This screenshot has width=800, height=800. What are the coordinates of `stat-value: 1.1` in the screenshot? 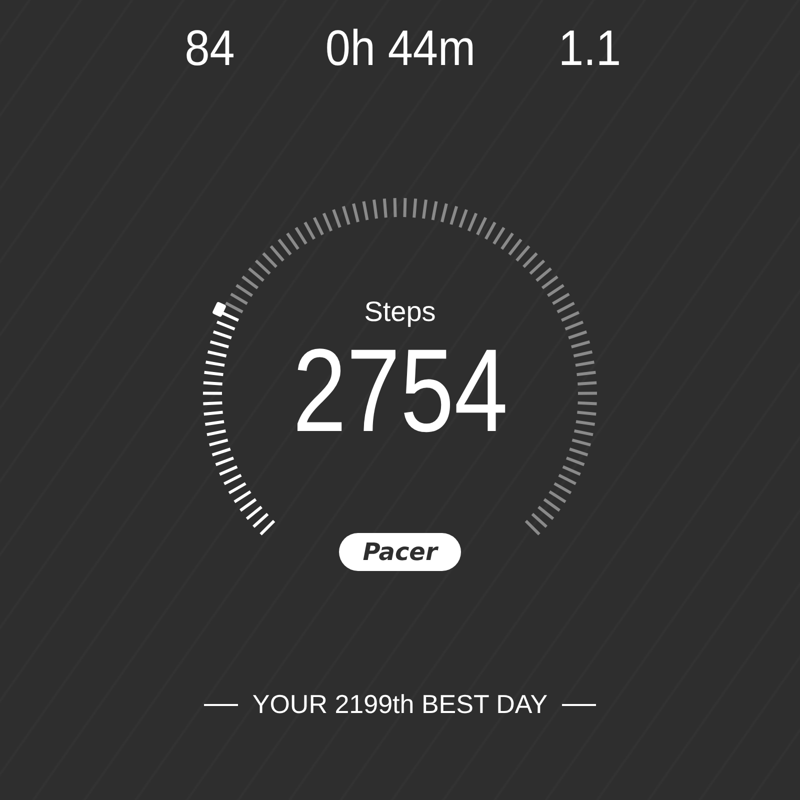 It's located at (590, 48).